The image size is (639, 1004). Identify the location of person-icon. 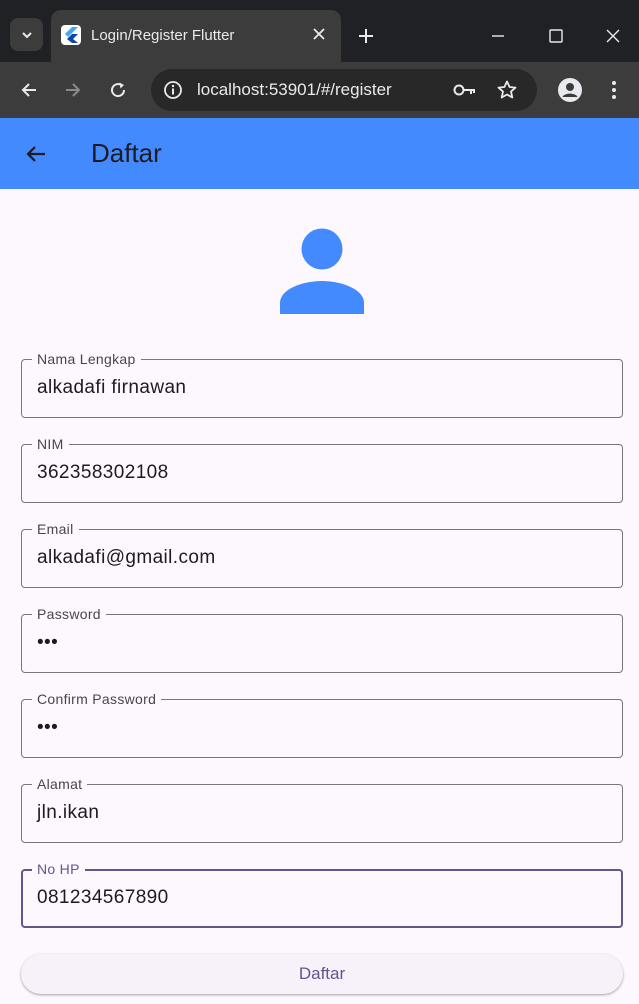
(322, 271).